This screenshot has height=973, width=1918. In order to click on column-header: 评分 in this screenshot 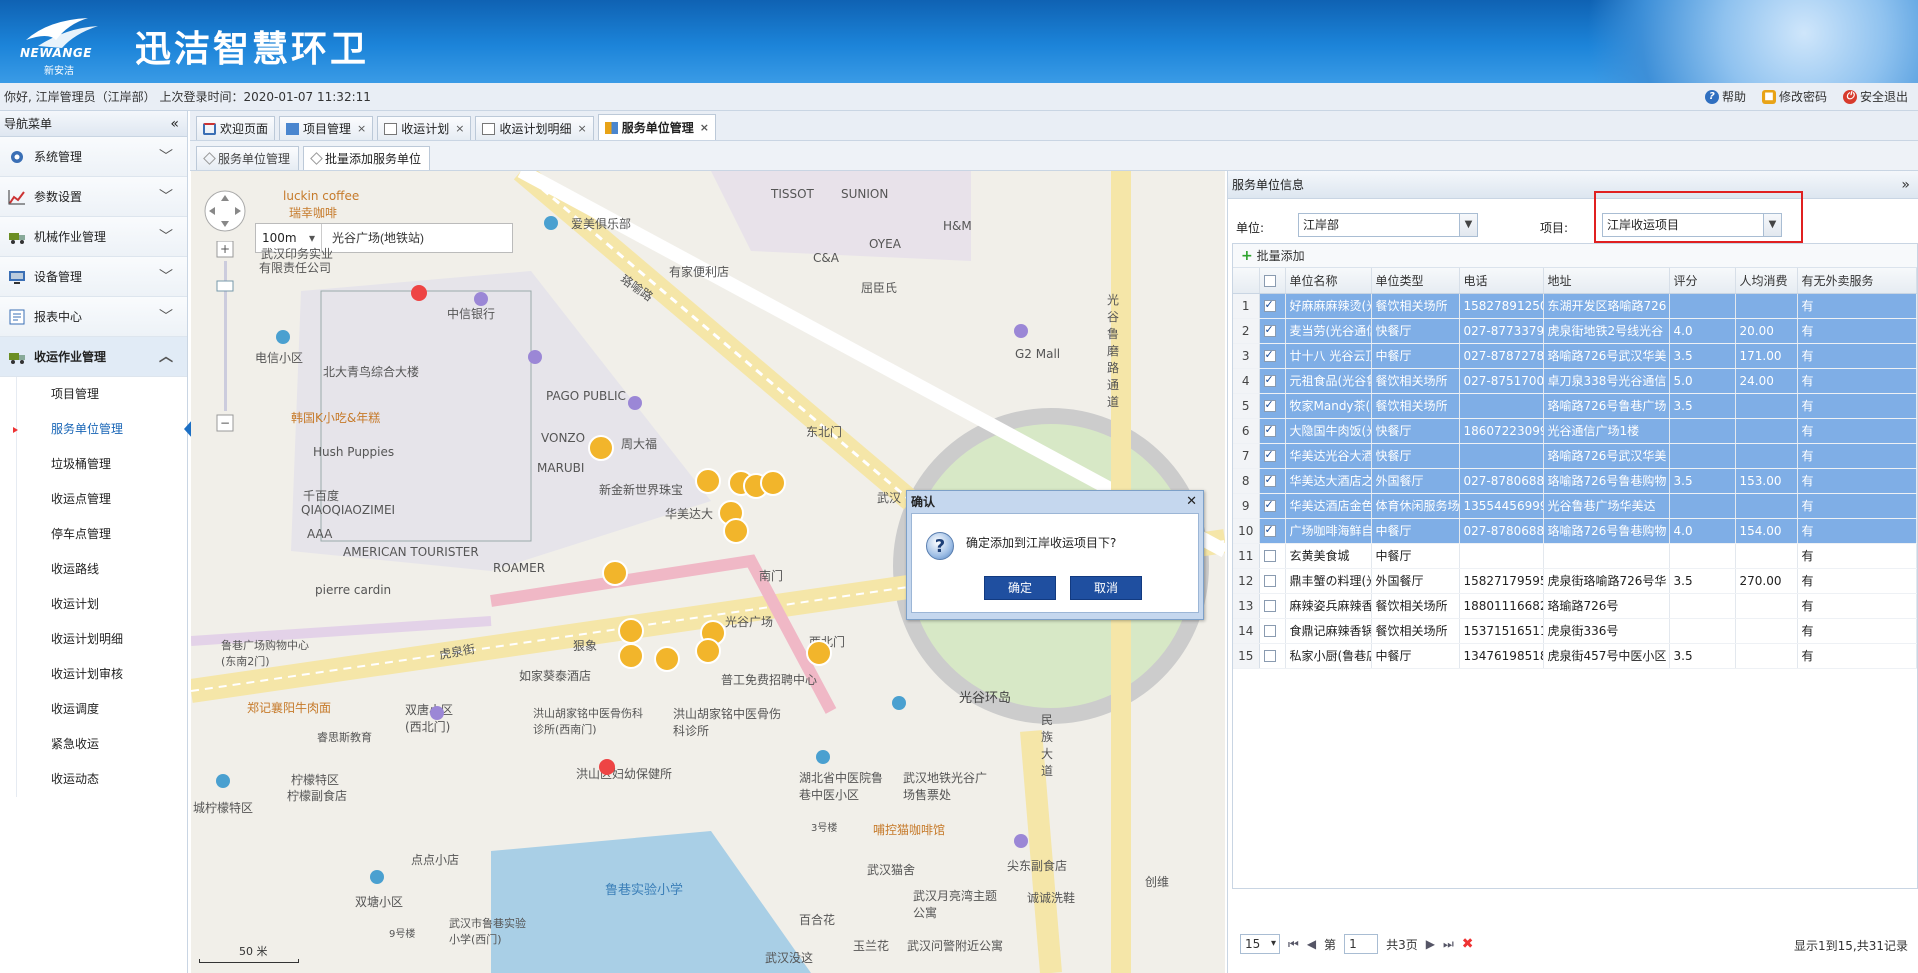, I will do `click(1702, 281)`.